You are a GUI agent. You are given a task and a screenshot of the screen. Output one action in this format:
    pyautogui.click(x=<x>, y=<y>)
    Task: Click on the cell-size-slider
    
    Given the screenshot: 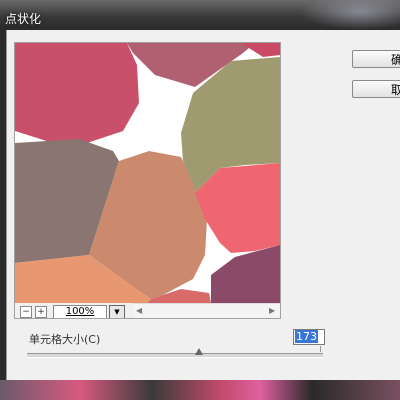 What is the action you would take?
    pyautogui.click(x=175, y=355)
    